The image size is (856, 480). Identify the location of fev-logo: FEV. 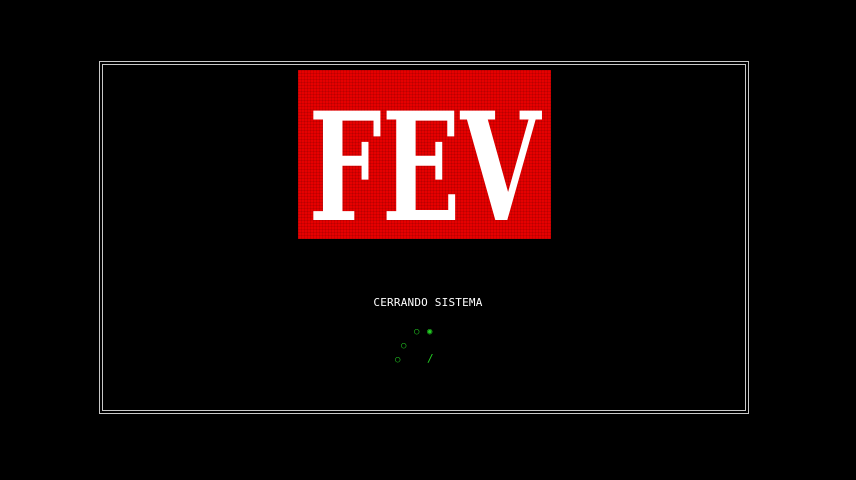
(424, 154).